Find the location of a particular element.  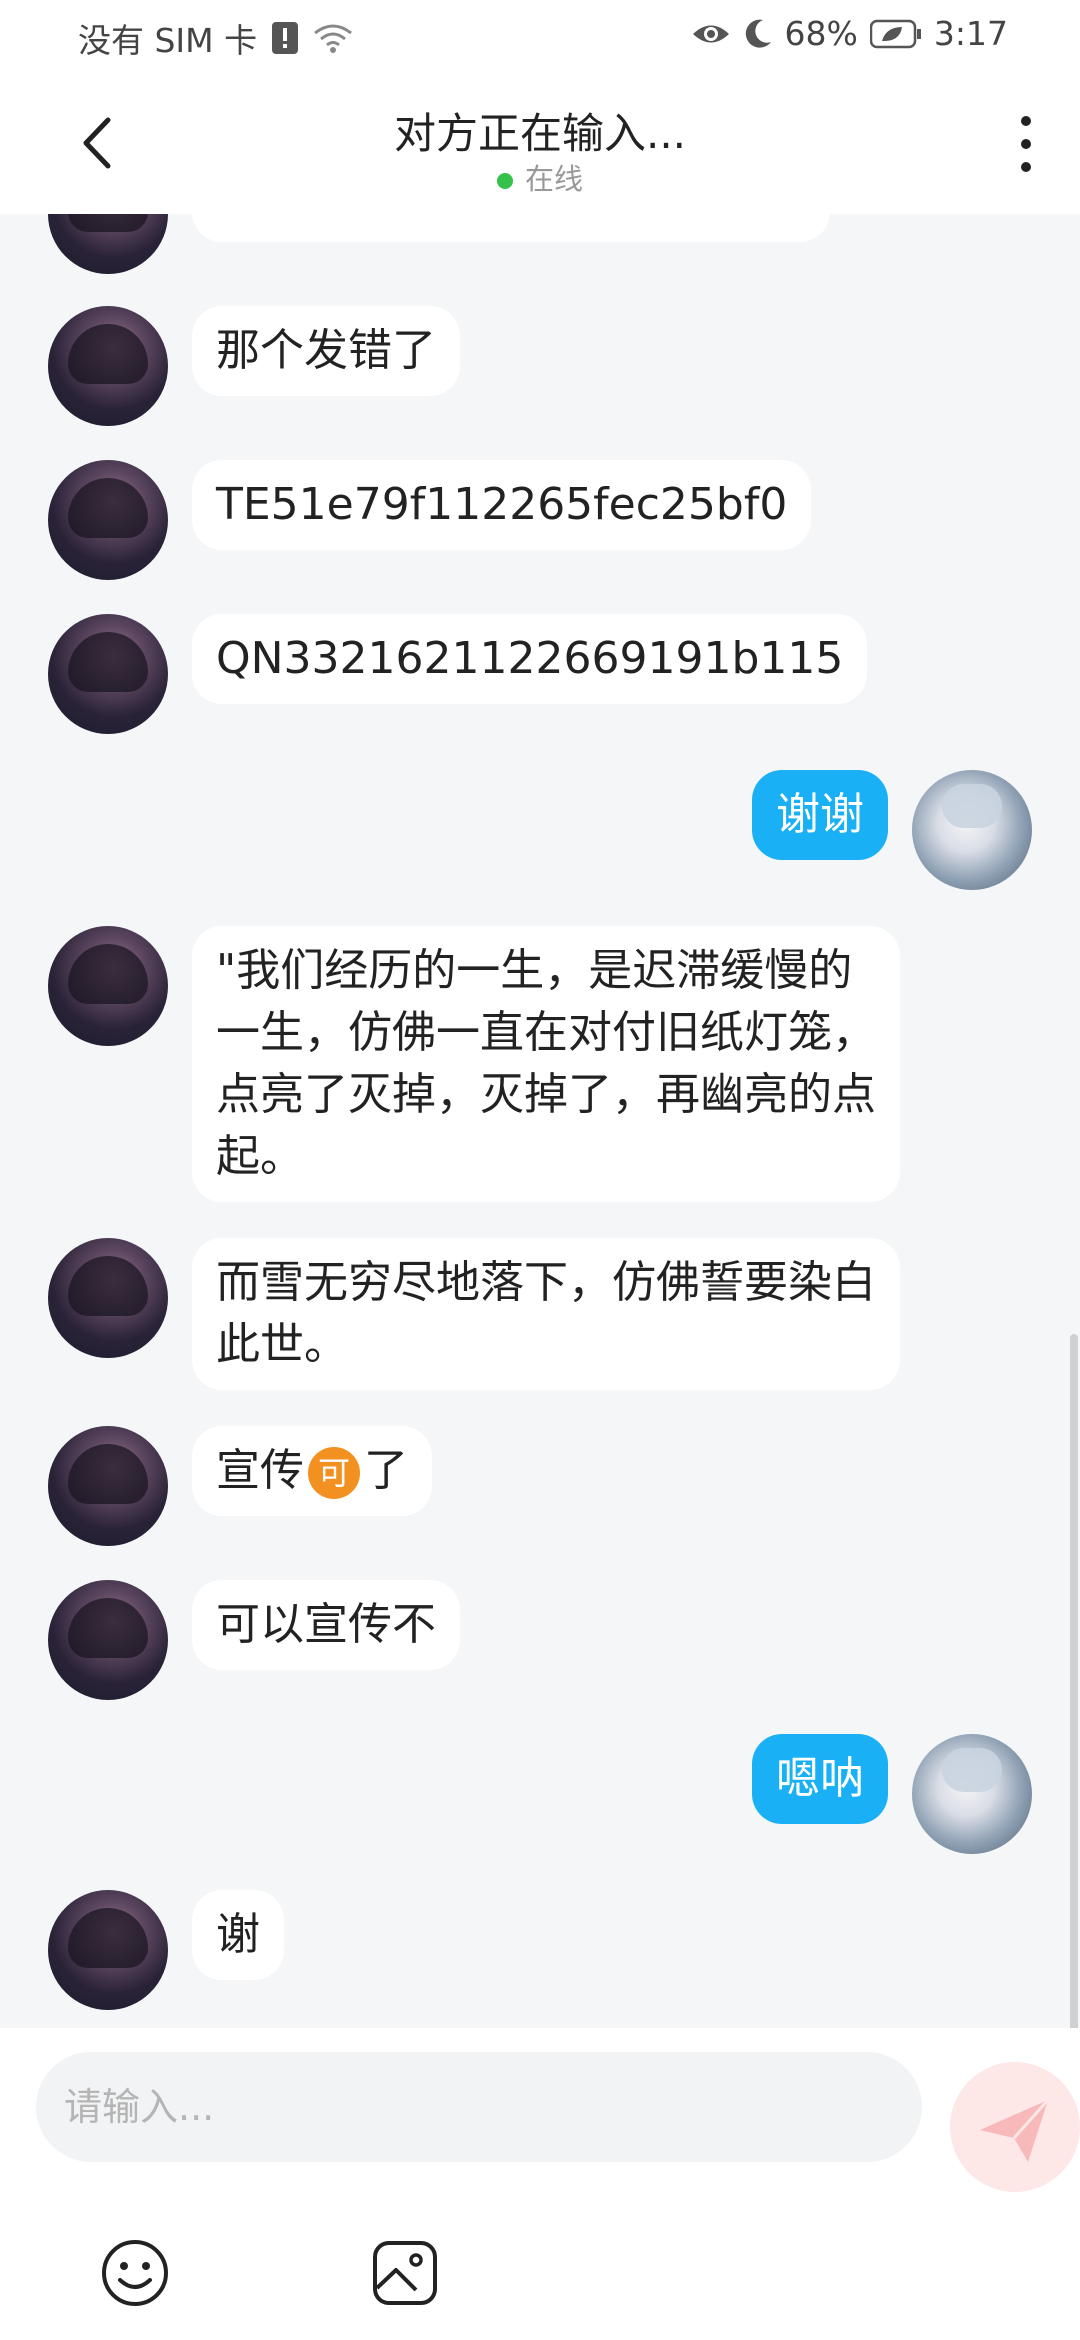

message-row: 可以宣传不 is located at coordinates (254, 1640).